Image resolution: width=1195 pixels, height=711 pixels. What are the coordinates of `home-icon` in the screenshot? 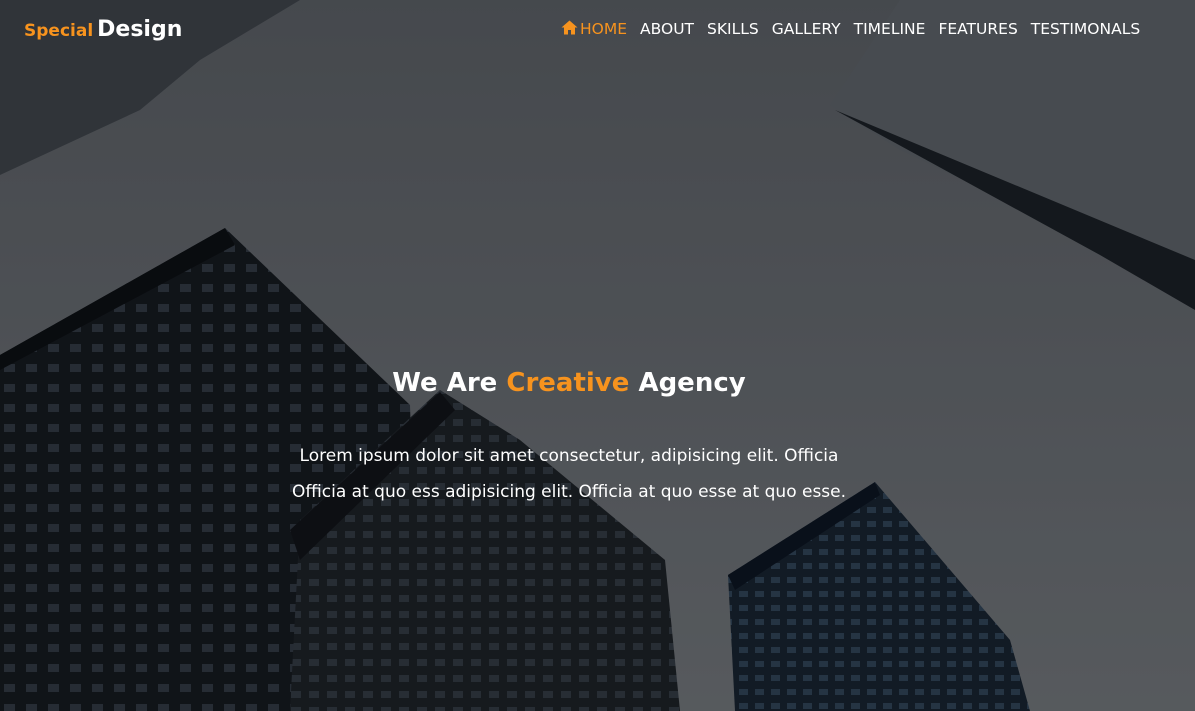 It's located at (569, 27).